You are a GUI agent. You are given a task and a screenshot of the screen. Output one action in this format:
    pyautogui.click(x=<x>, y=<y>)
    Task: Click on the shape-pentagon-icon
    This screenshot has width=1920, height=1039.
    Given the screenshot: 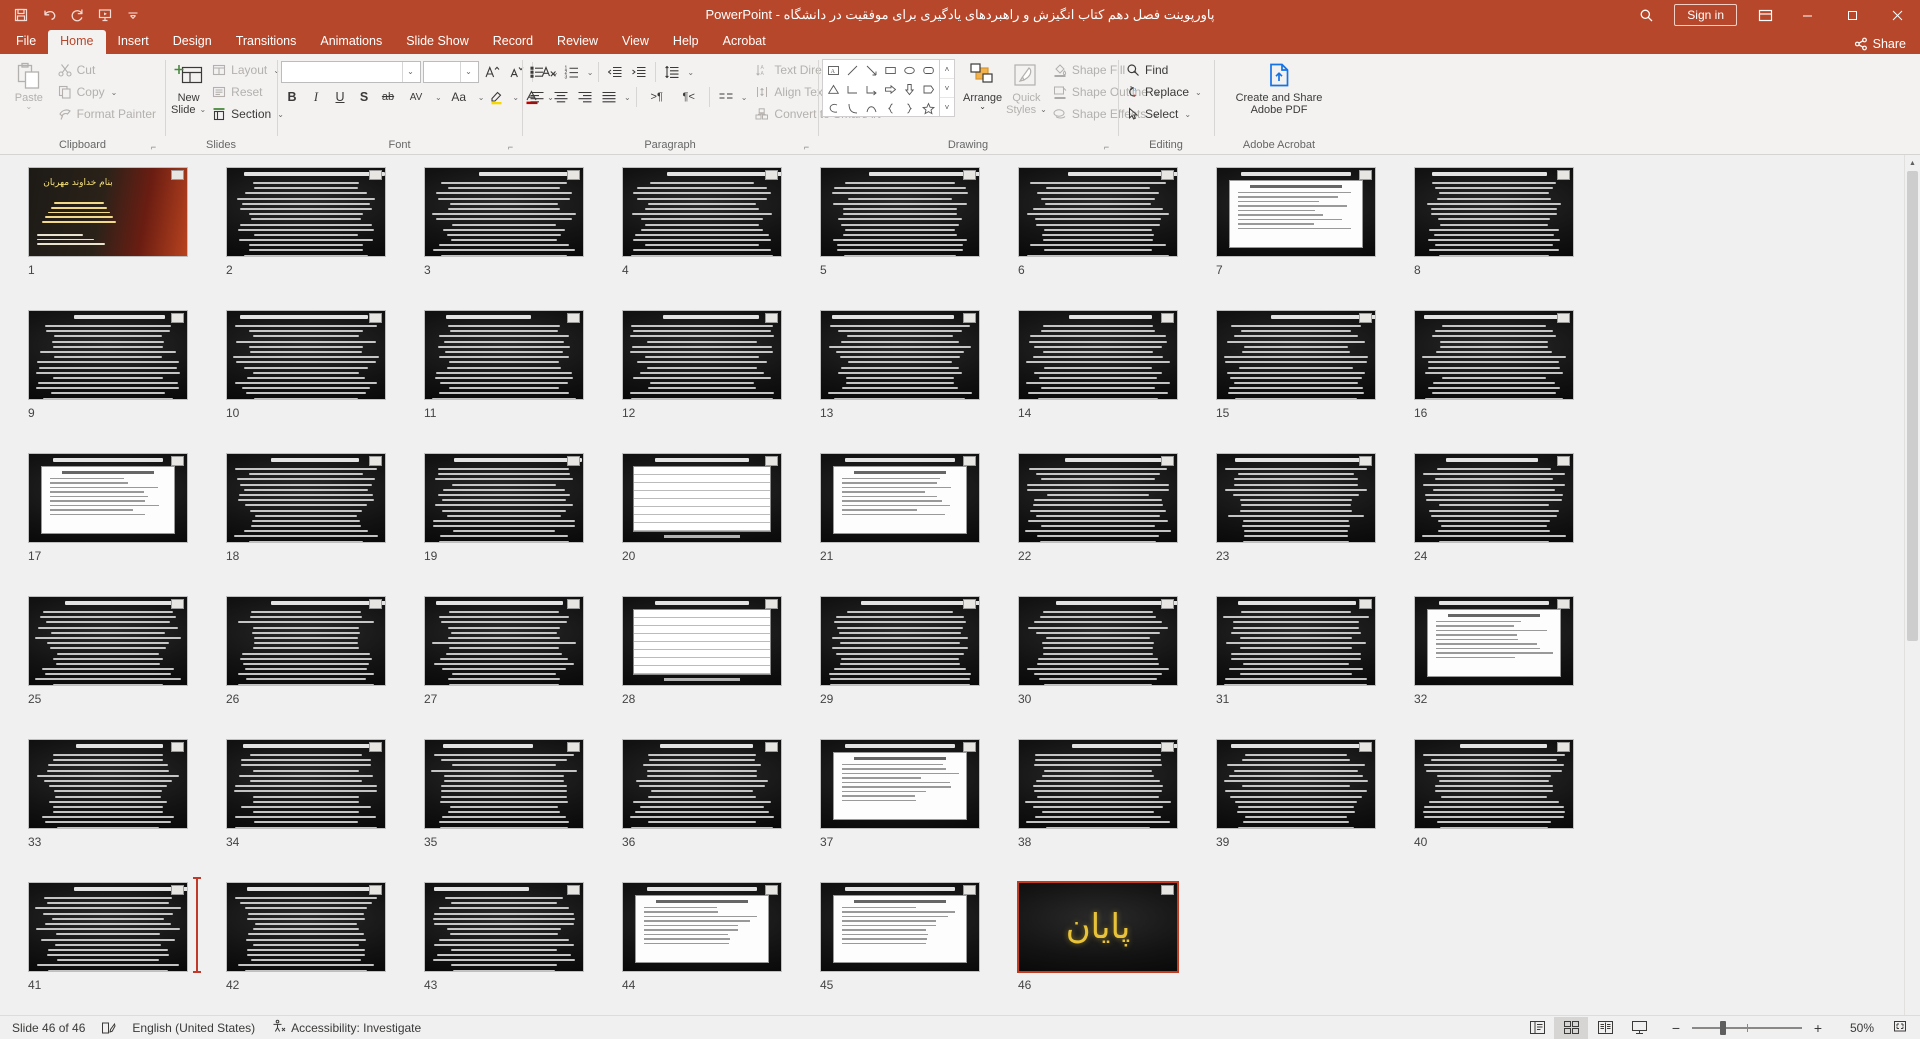 What is the action you would take?
    pyautogui.click(x=928, y=89)
    